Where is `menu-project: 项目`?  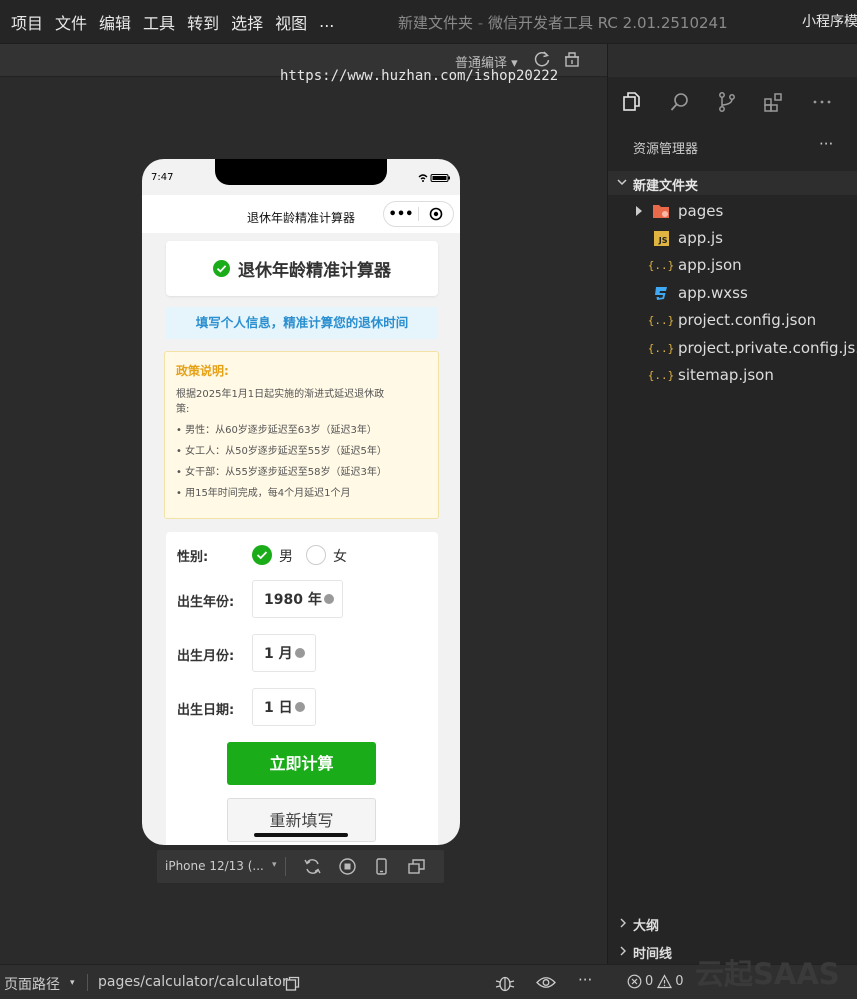
menu-project: 项目 is located at coordinates (27, 22).